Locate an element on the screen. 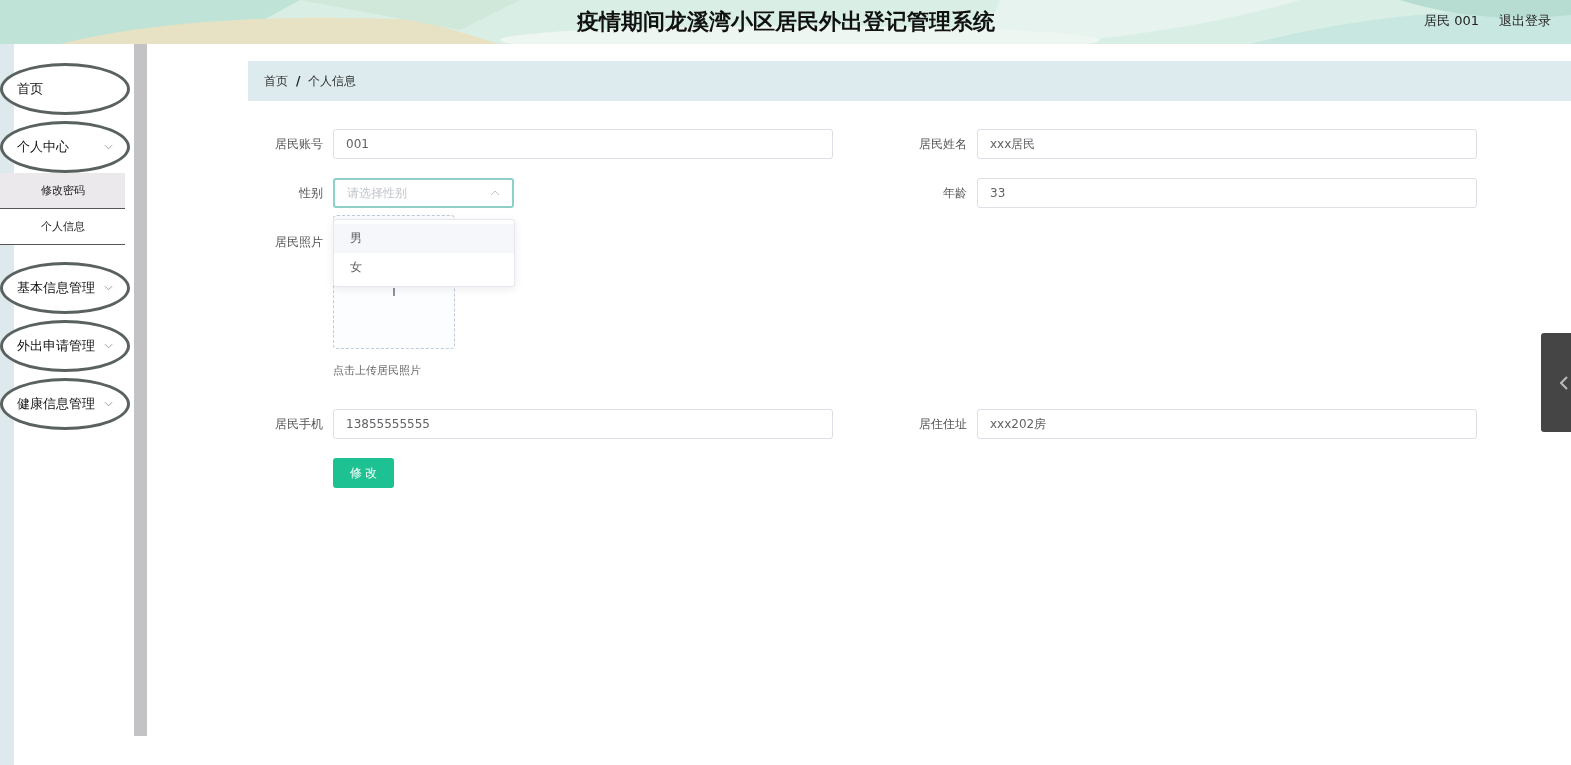  field-label: 年龄 is located at coordinates (955, 193).